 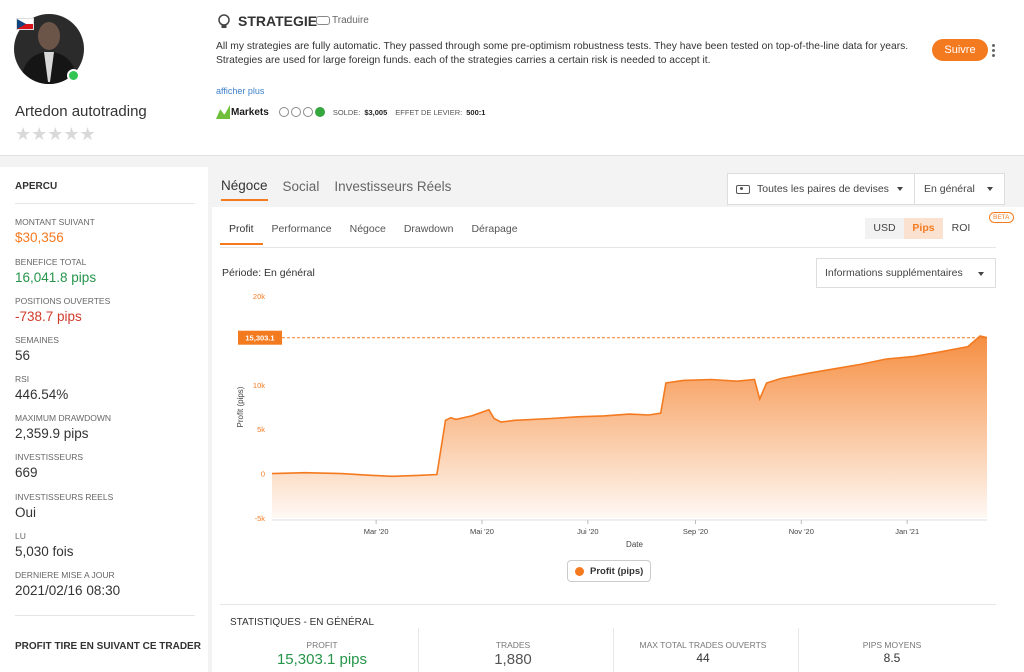 What do you see at coordinates (64, 497) in the screenshot?
I see `stat-label-real-investors: INVESTISSEURS REELS` at bounding box center [64, 497].